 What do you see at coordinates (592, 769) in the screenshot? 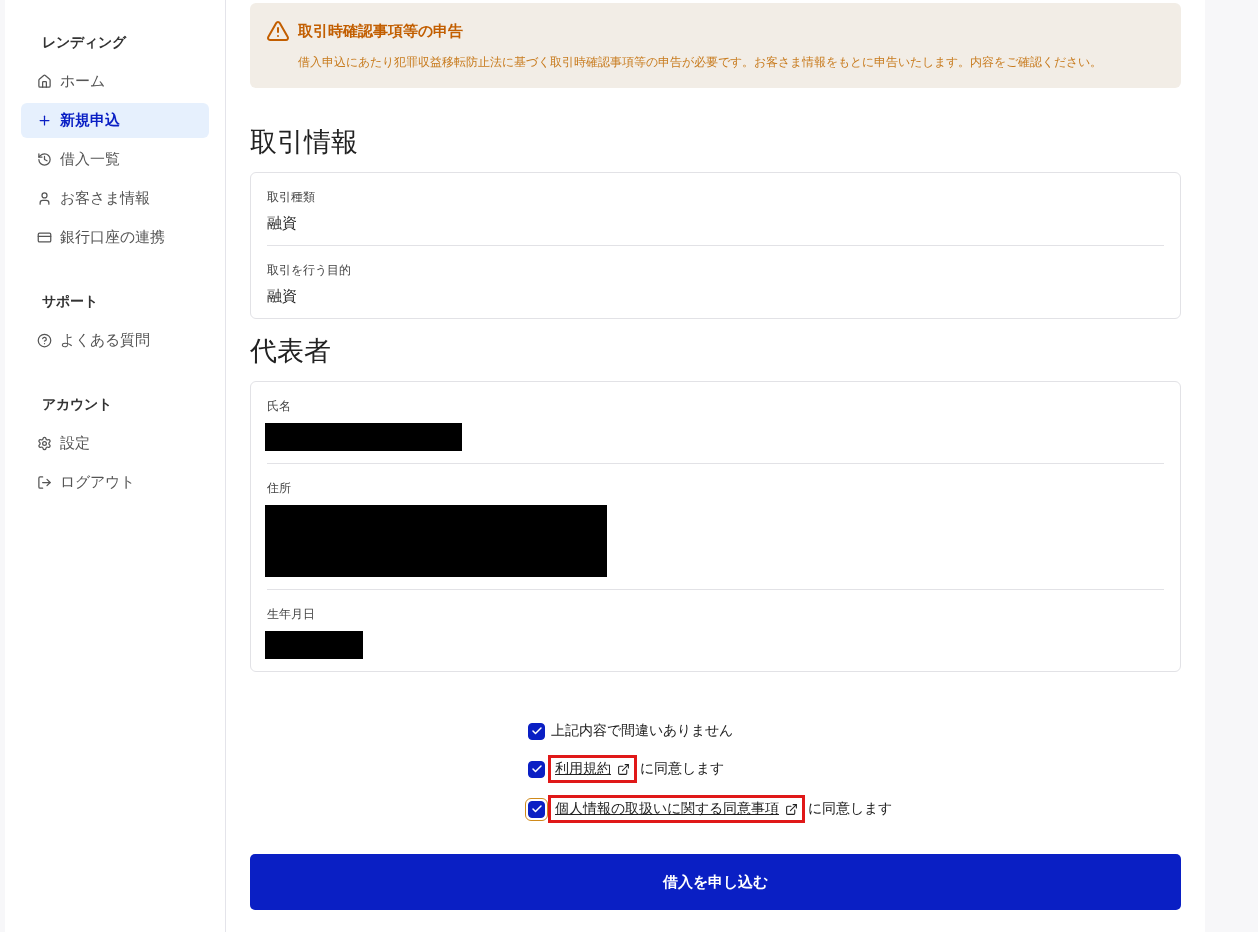
I see `terms-link: 利用規約` at bounding box center [592, 769].